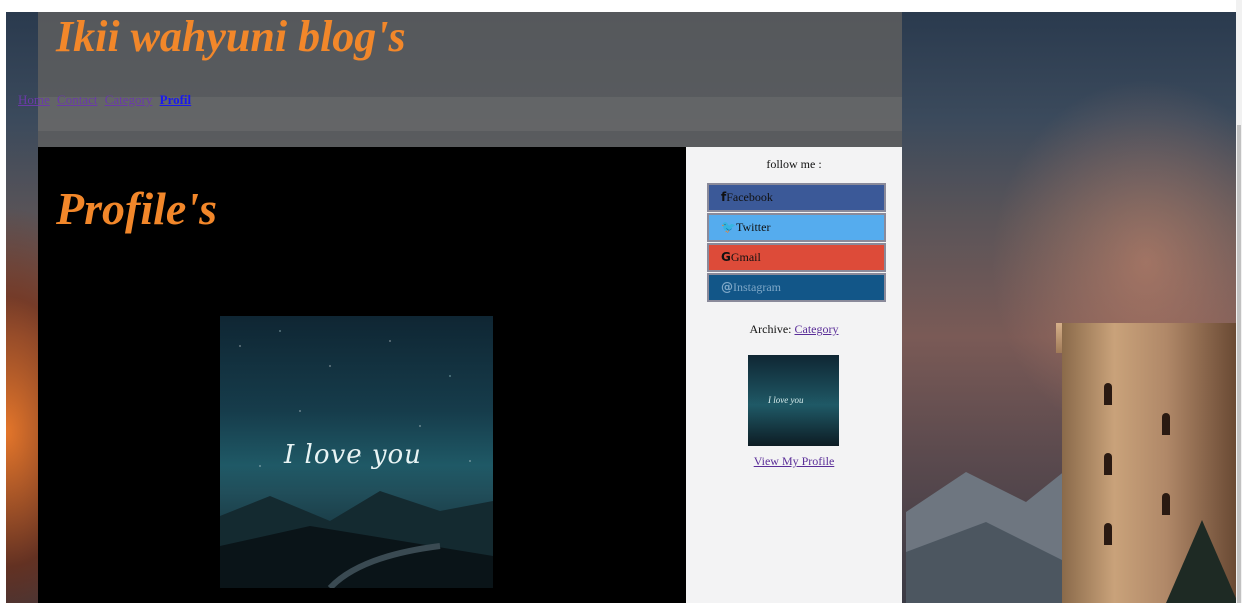 This screenshot has height=603, width=1242. I want to click on thumbnail-caption: I love you, so click(786, 400).